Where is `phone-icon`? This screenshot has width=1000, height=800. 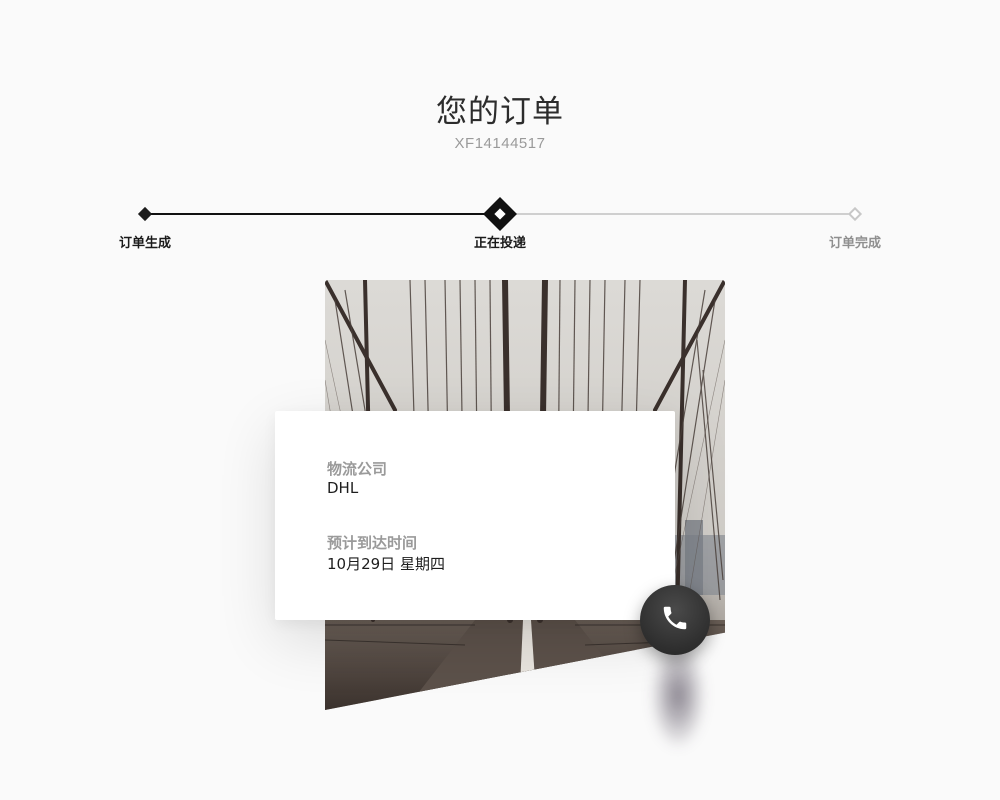
phone-icon is located at coordinates (675, 620).